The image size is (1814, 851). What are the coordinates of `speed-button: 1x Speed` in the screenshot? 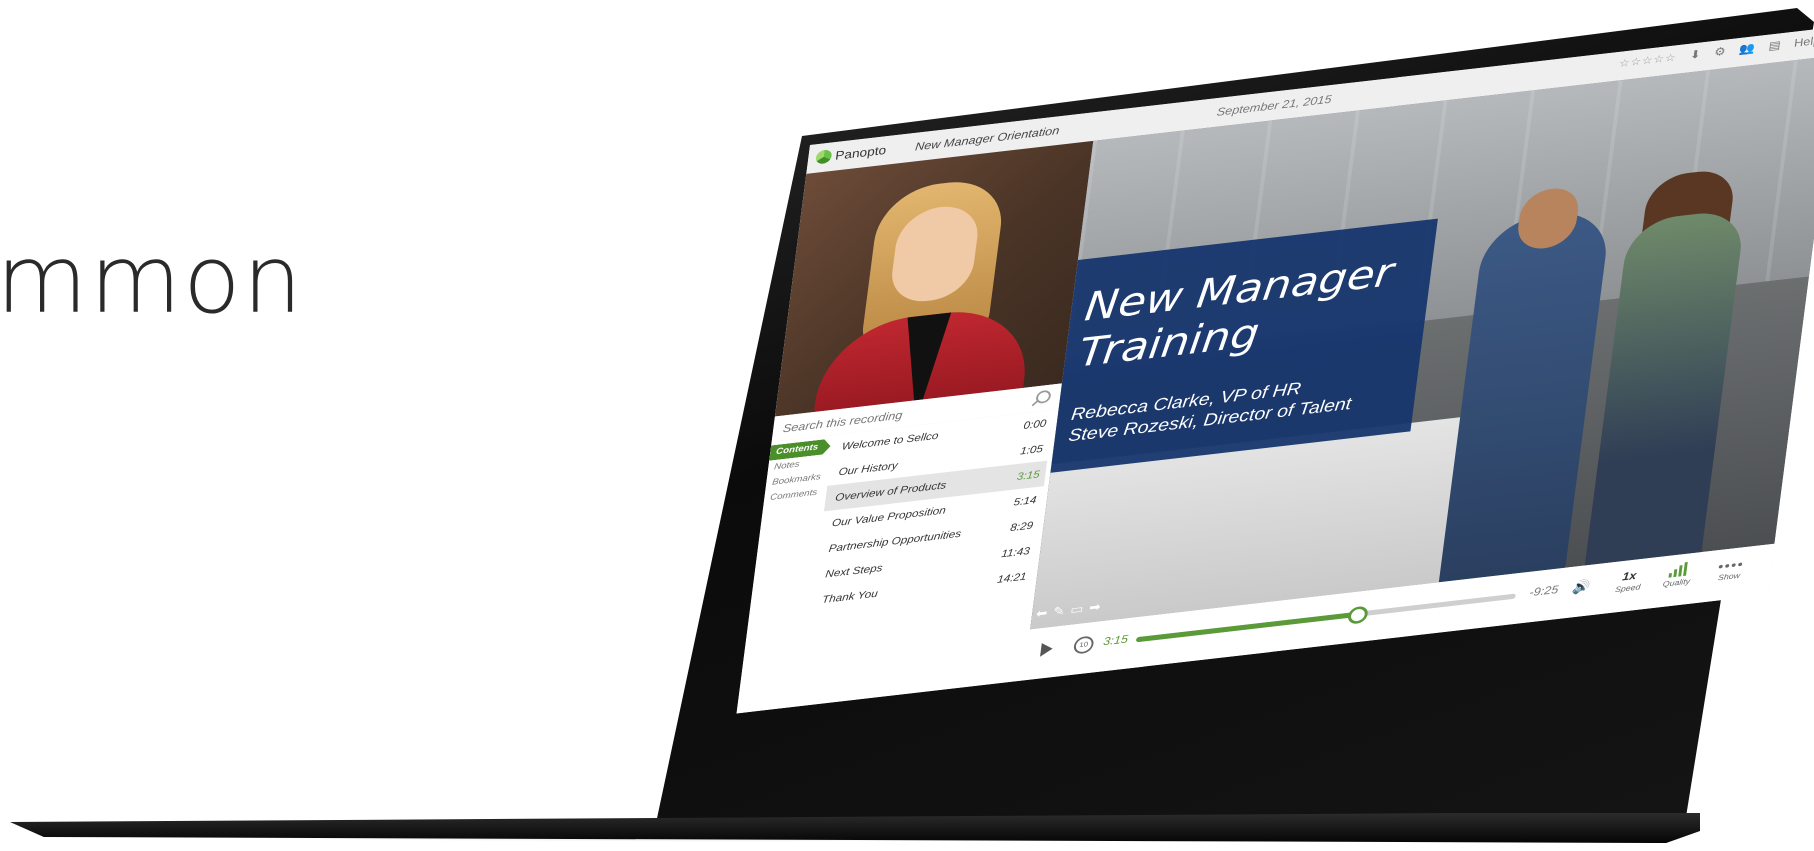 It's located at (1629, 580).